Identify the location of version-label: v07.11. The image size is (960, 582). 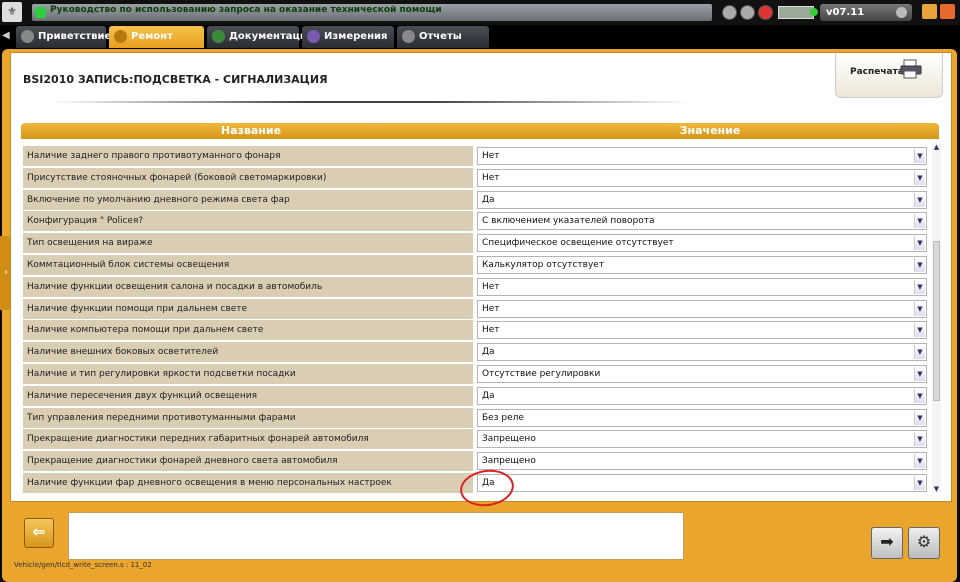
(845, 12).